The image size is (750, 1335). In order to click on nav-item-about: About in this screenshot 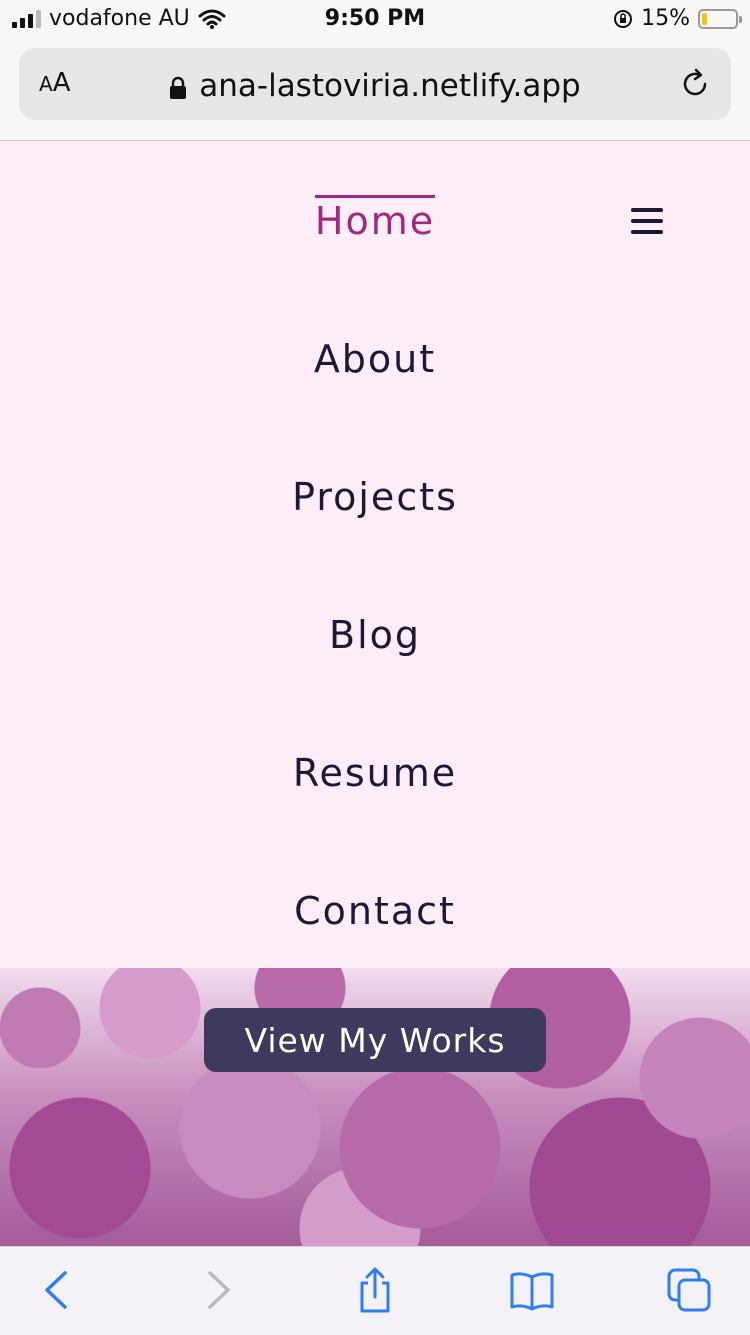, I will do `click(375, 359)`.